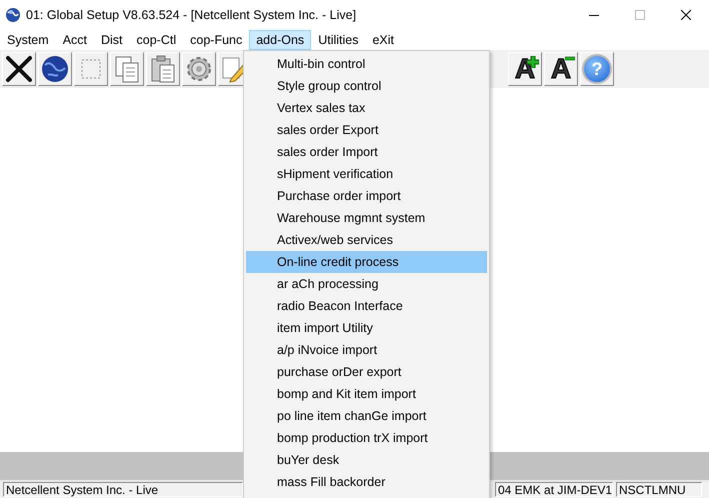 Image resolution: width=709 pixels, height=498 pixels. What do you see at coordinates (191, 15) in the screenshot?
I see `window-title: 01: Global Setup V8.63.524 - [Netcellent System Inc. - Live]` at bounding box center [191, 15].